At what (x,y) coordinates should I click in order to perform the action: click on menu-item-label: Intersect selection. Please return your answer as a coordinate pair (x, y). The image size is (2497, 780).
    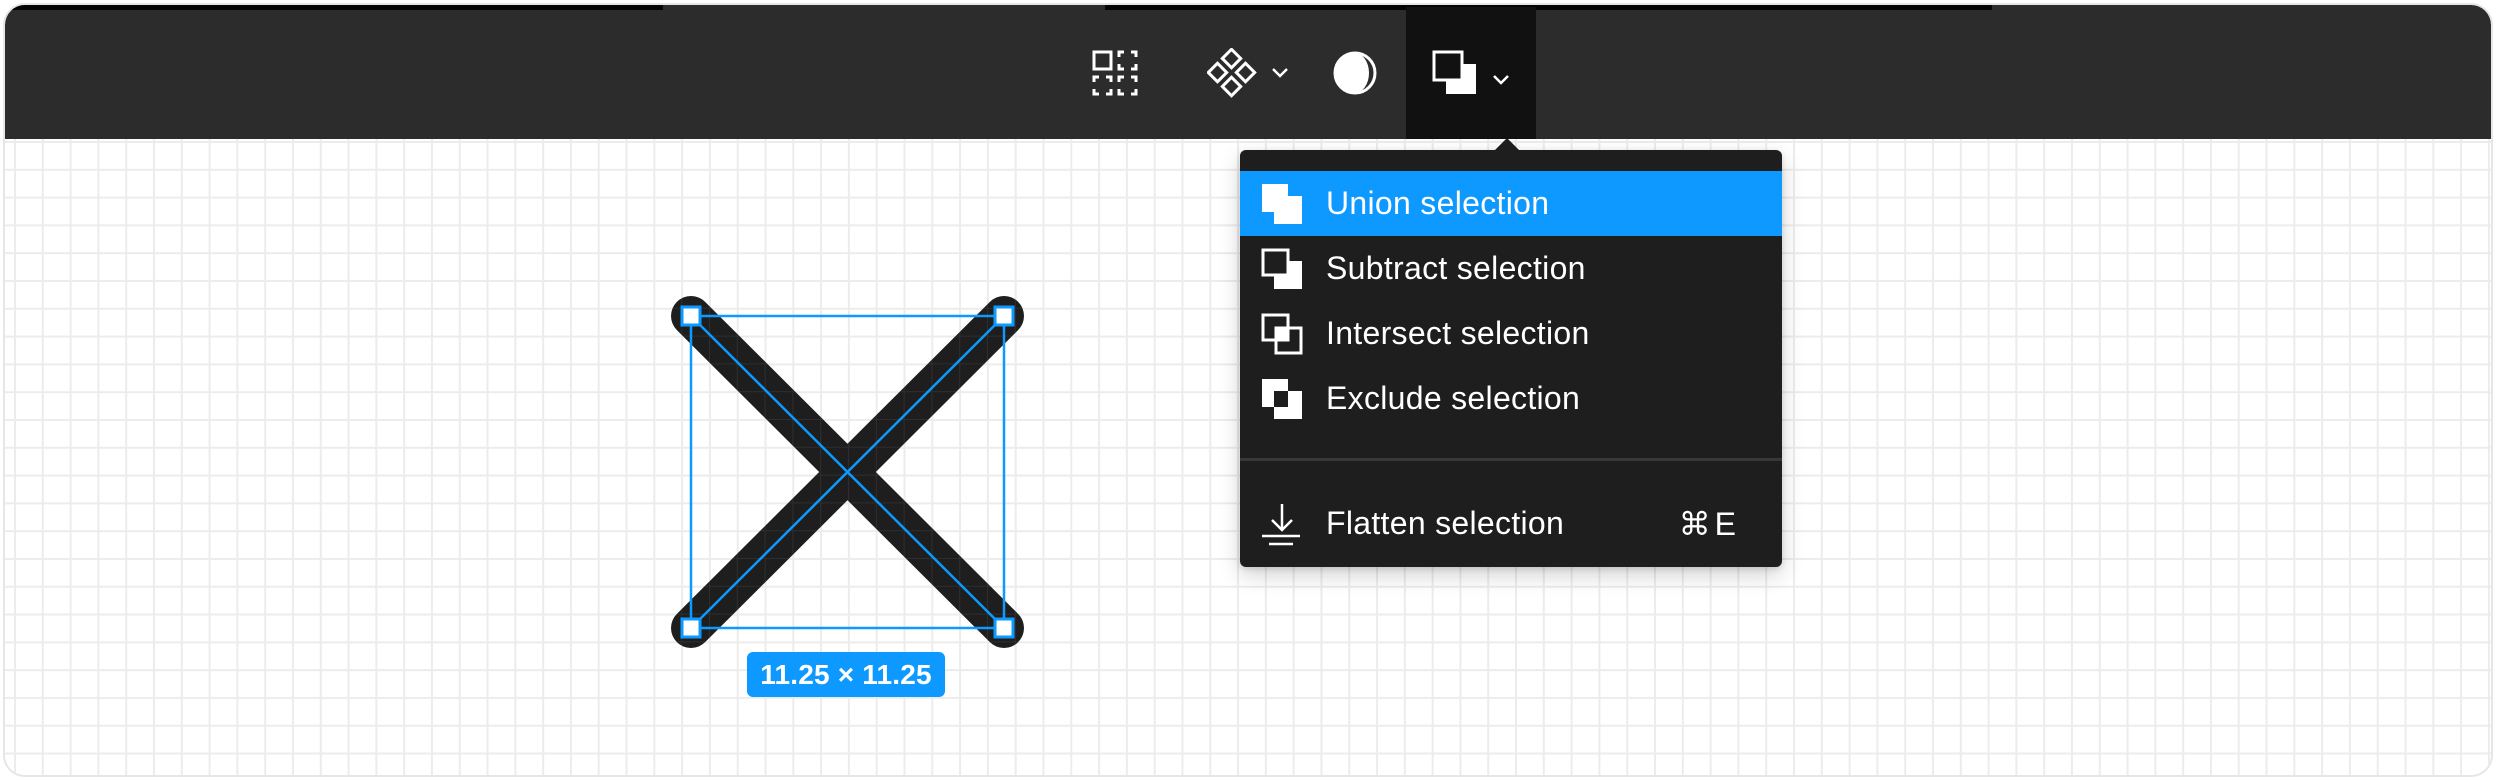
    Looking at the image, I should click on (1458, 333).